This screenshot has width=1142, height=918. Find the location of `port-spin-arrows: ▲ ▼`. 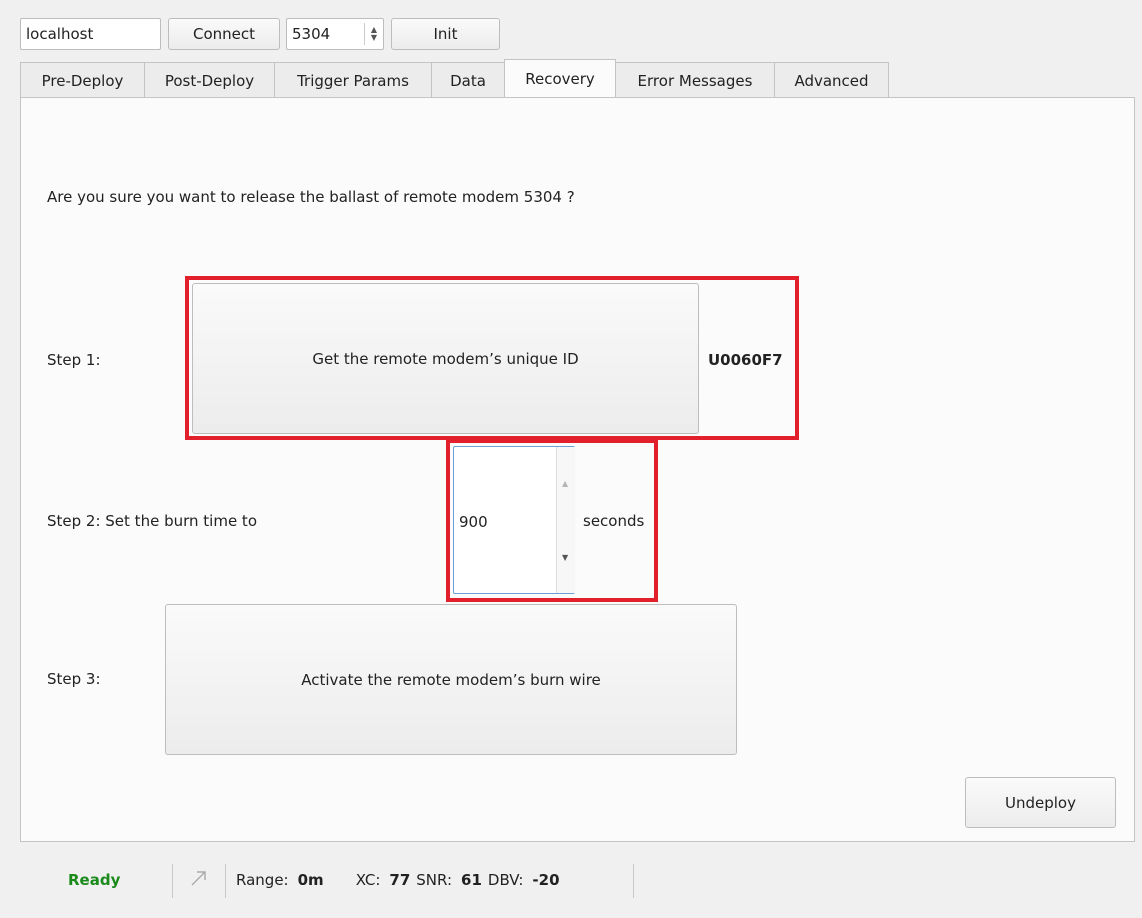

port-spin-arrows: ▲ ▼ is located at coordinates (373, 34).